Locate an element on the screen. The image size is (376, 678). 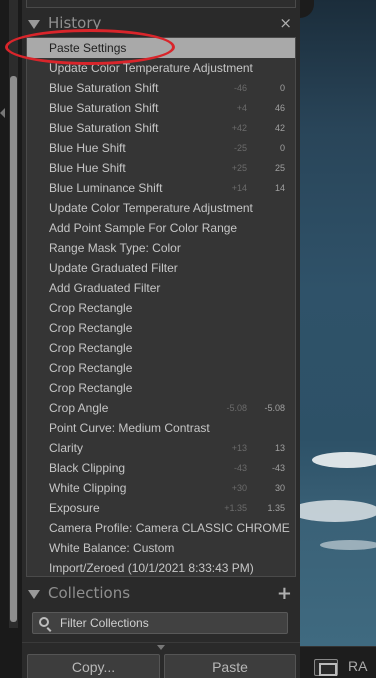
history-item: Clarity +13 13 is located at coordinates (161, 448).